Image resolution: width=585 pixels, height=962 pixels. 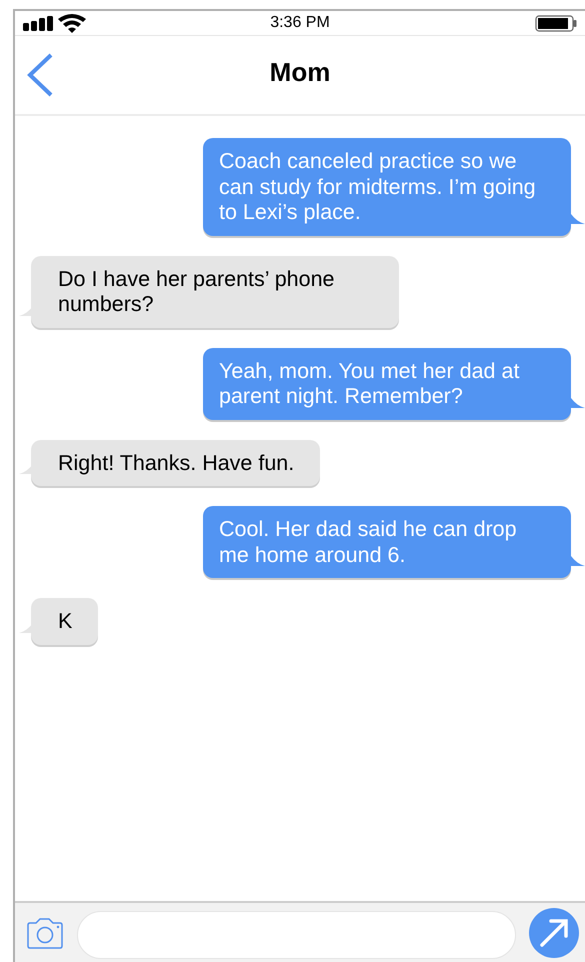 What do you see at coordinates (176, 462) in the screenshot?
I see `message-text: Right! Thanks. Have fun.` at bounding box center [176, 462].